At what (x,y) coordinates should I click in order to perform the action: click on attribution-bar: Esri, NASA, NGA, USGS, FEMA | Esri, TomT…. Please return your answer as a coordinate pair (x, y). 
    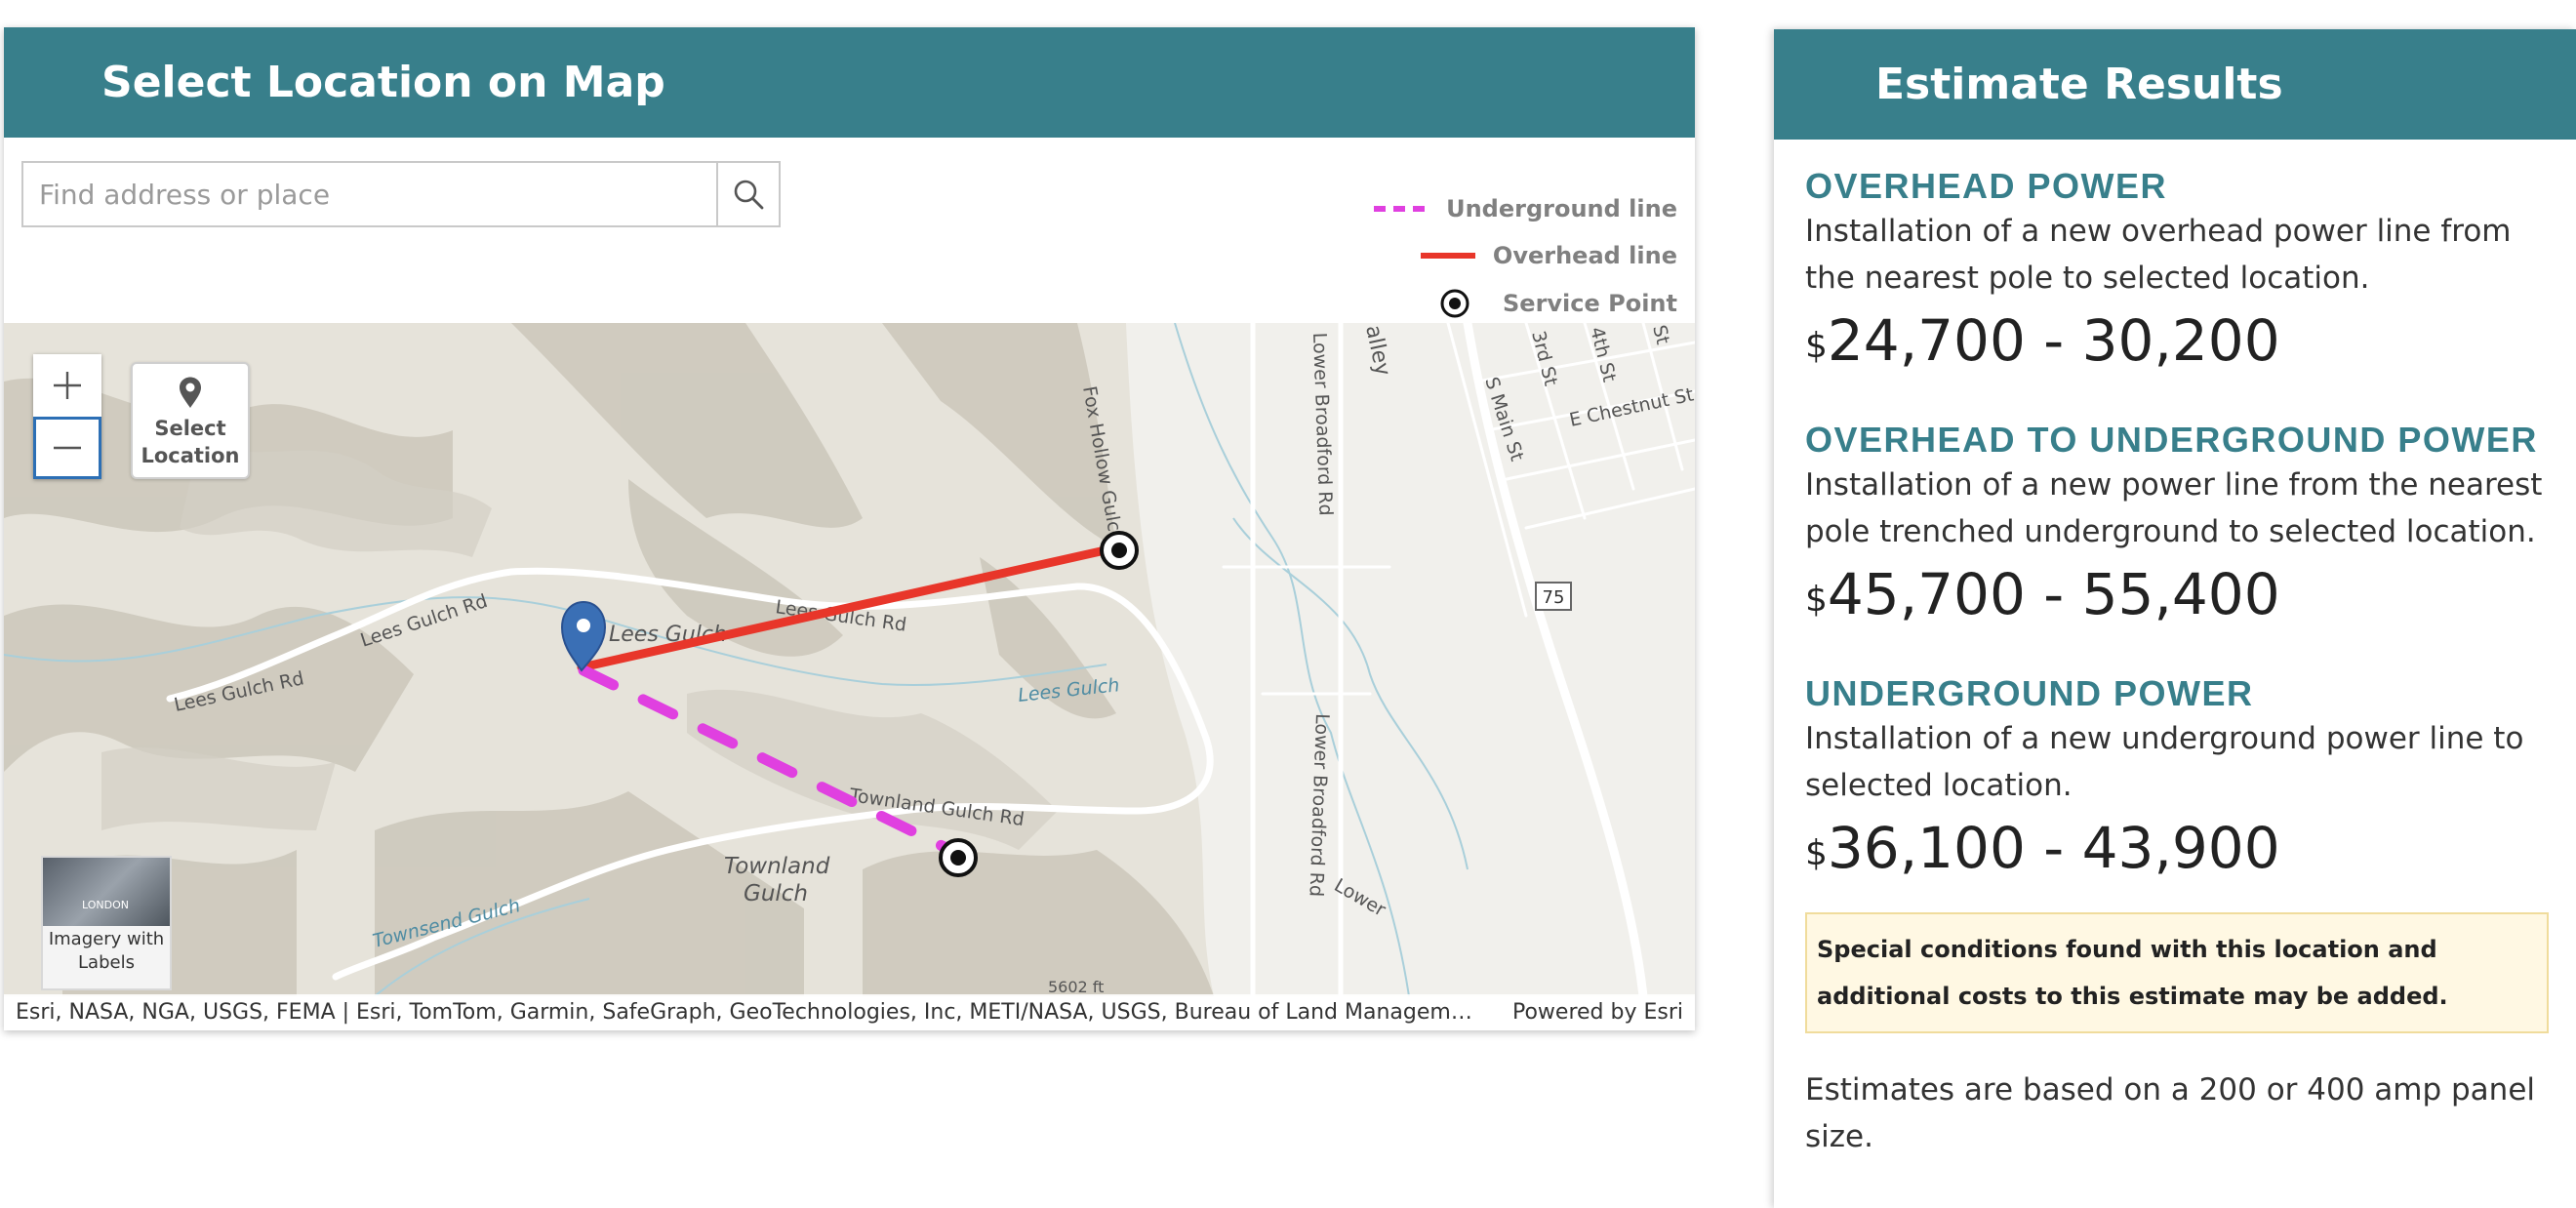
    Looking at the image, I should click on (849, 1012).